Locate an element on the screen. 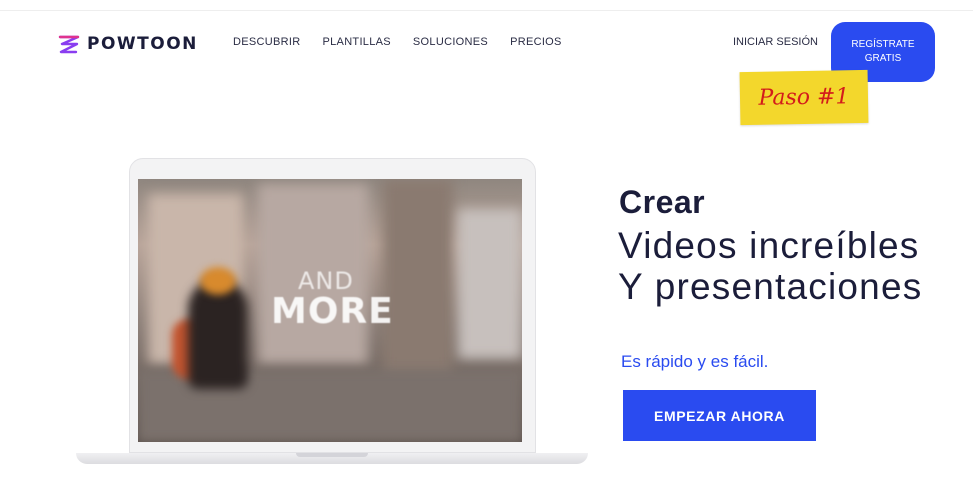 The height and width of the screenshot is (489, 973). powtoon-logo: POWTOON is located at coordinates (127, 44).